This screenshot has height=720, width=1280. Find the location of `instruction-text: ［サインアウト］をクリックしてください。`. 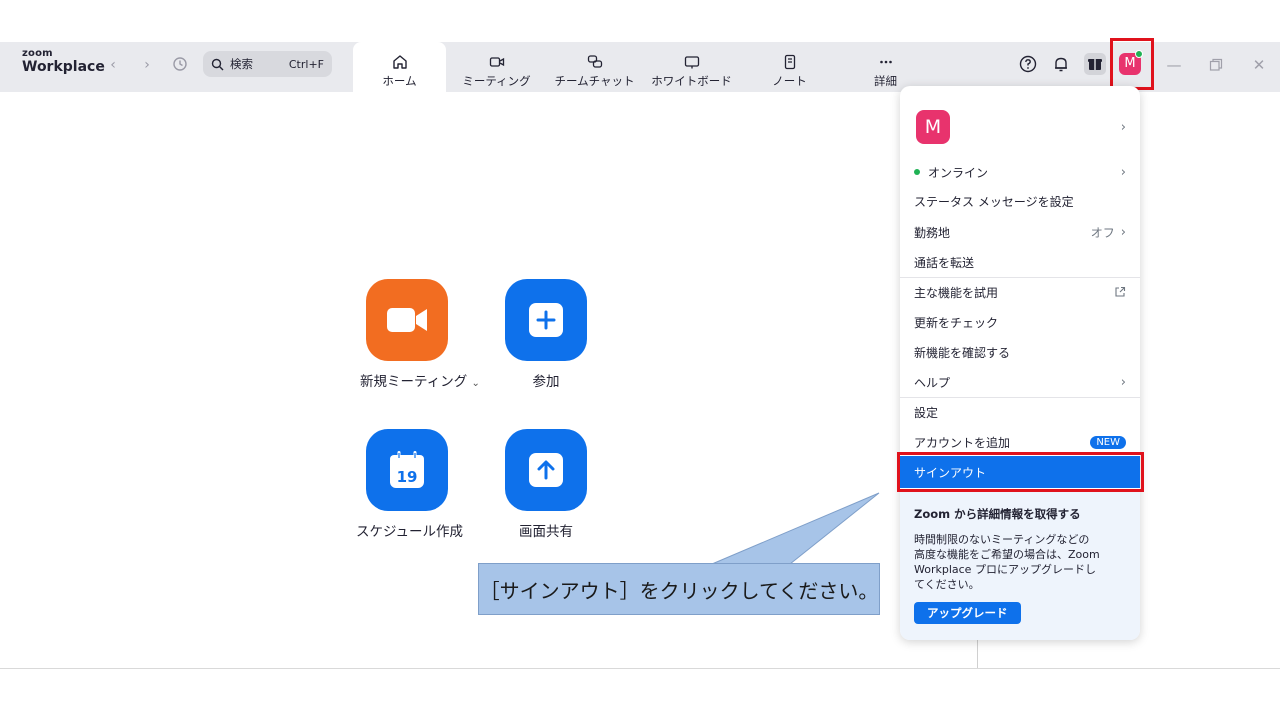

instruction-text: ［サインアウト］をクリックしてください。 is located at coordinates (679, 590).